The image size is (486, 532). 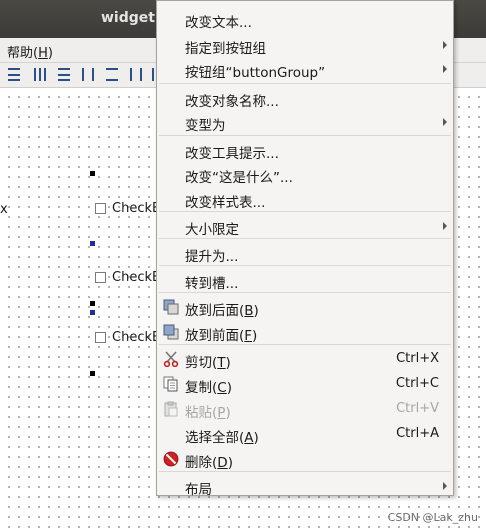 What do you see at coordinates (305, 409) in the screenshot?
I see `menu-item-paste: 粘贴(P) Ctrl+V` at bounding box center [305, 409].